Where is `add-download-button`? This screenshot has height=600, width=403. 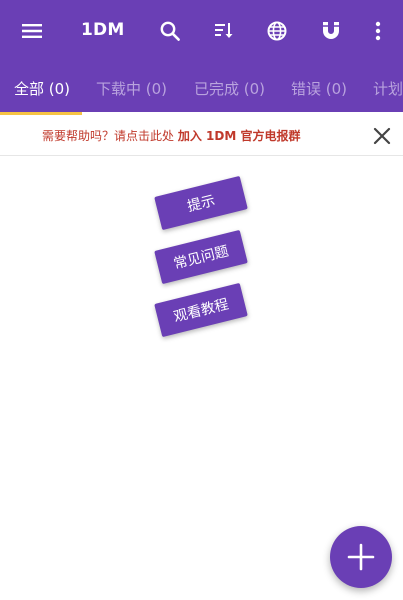 add-download-button is located at coordinates (361, 557).